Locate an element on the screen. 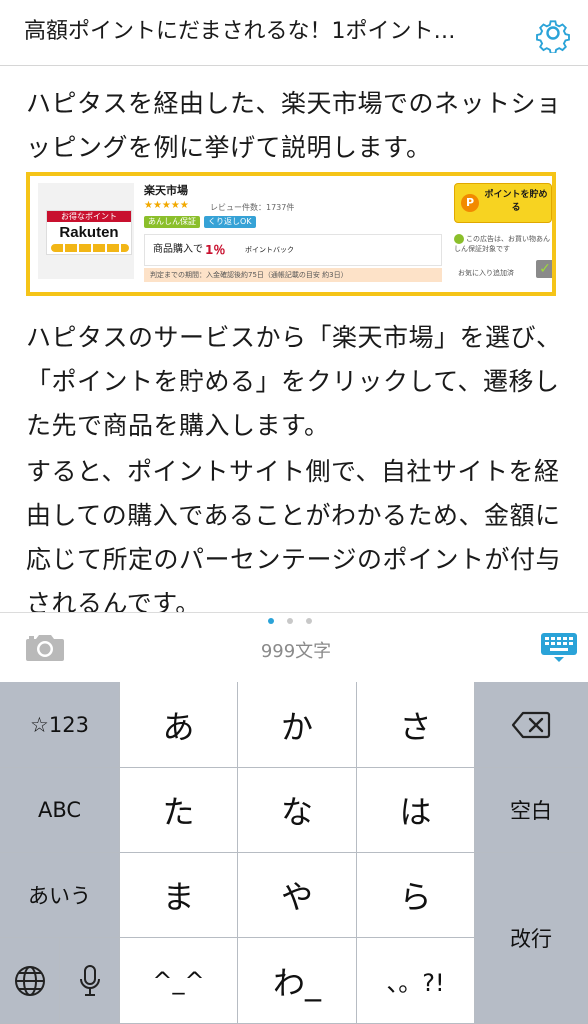 The image size is (588, 1024). settings-button is located at coordinates (553, 34).